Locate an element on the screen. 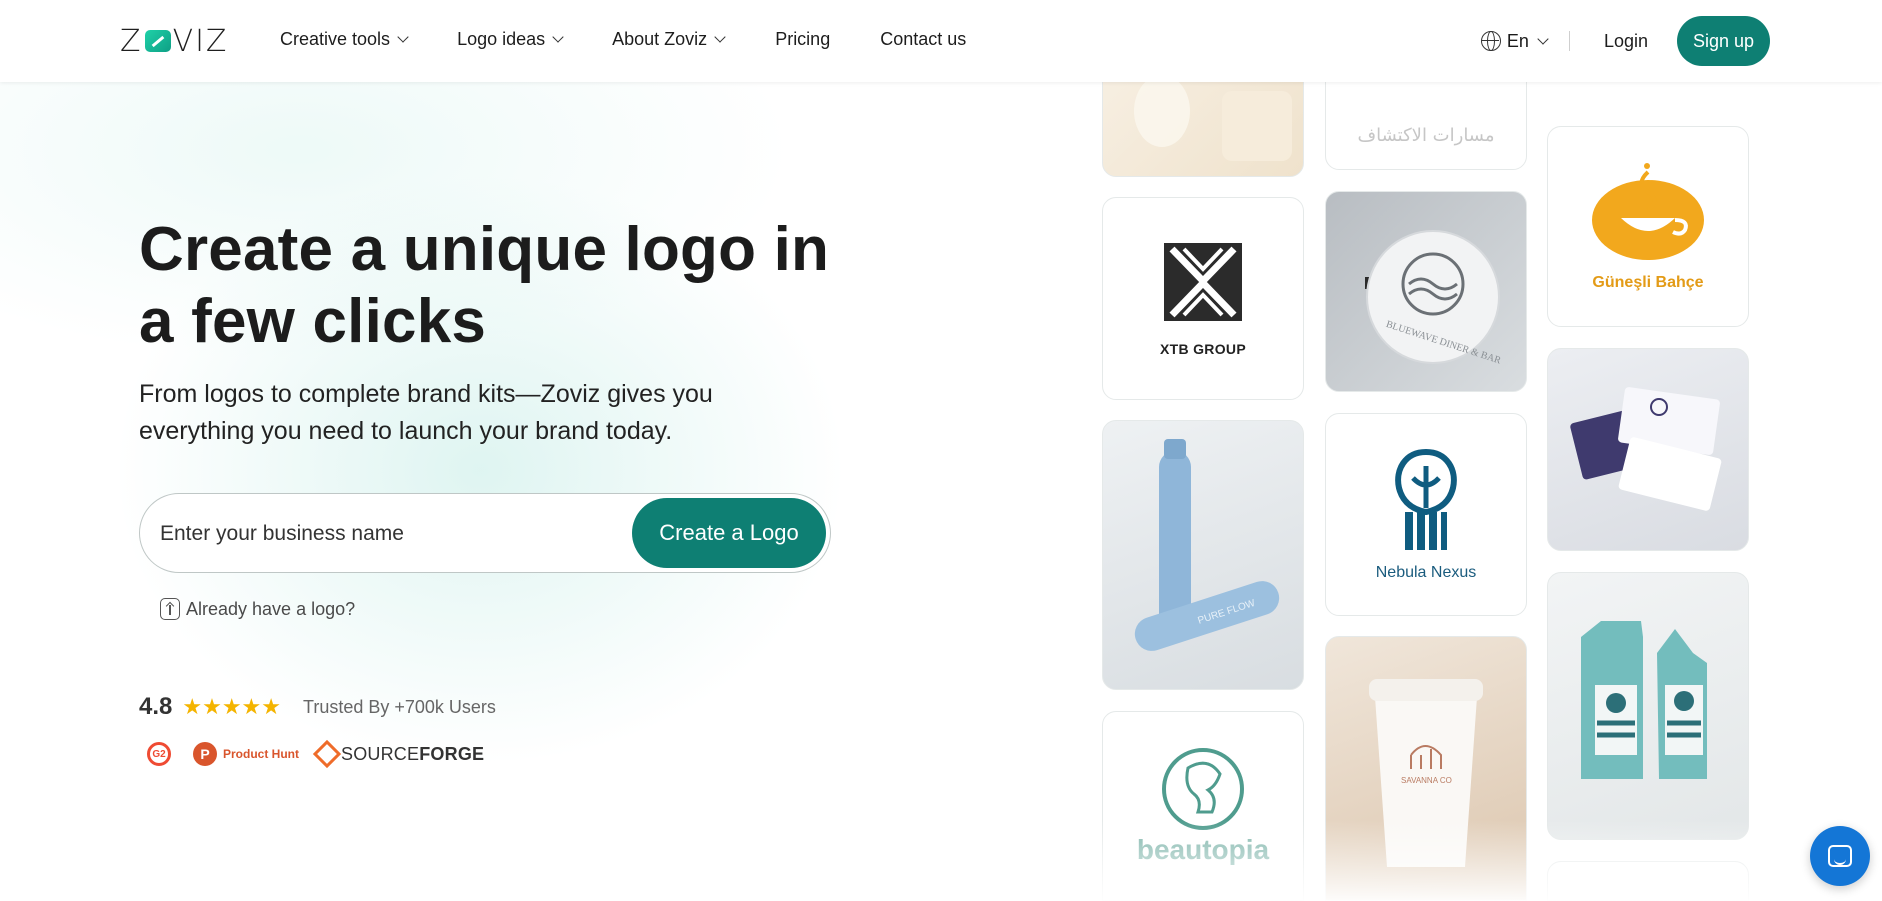 The height and width of the screenshot is (901, 1882). rating-value: 4.8 is located at coordinates (156, 706).